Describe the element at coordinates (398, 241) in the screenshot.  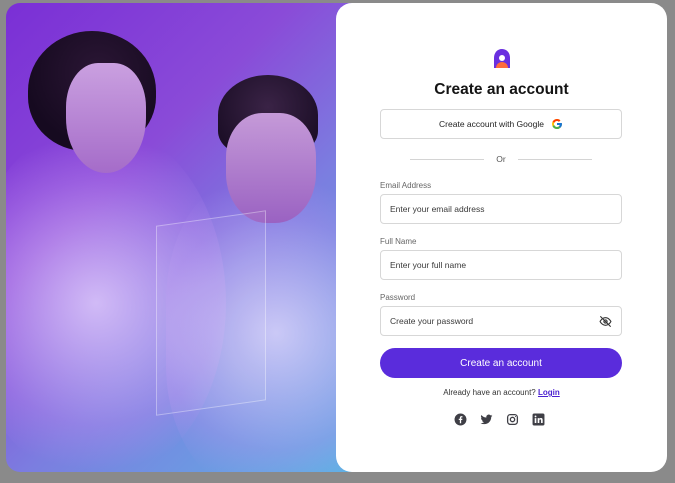
I see `full-name-label: Full Name` at that location.